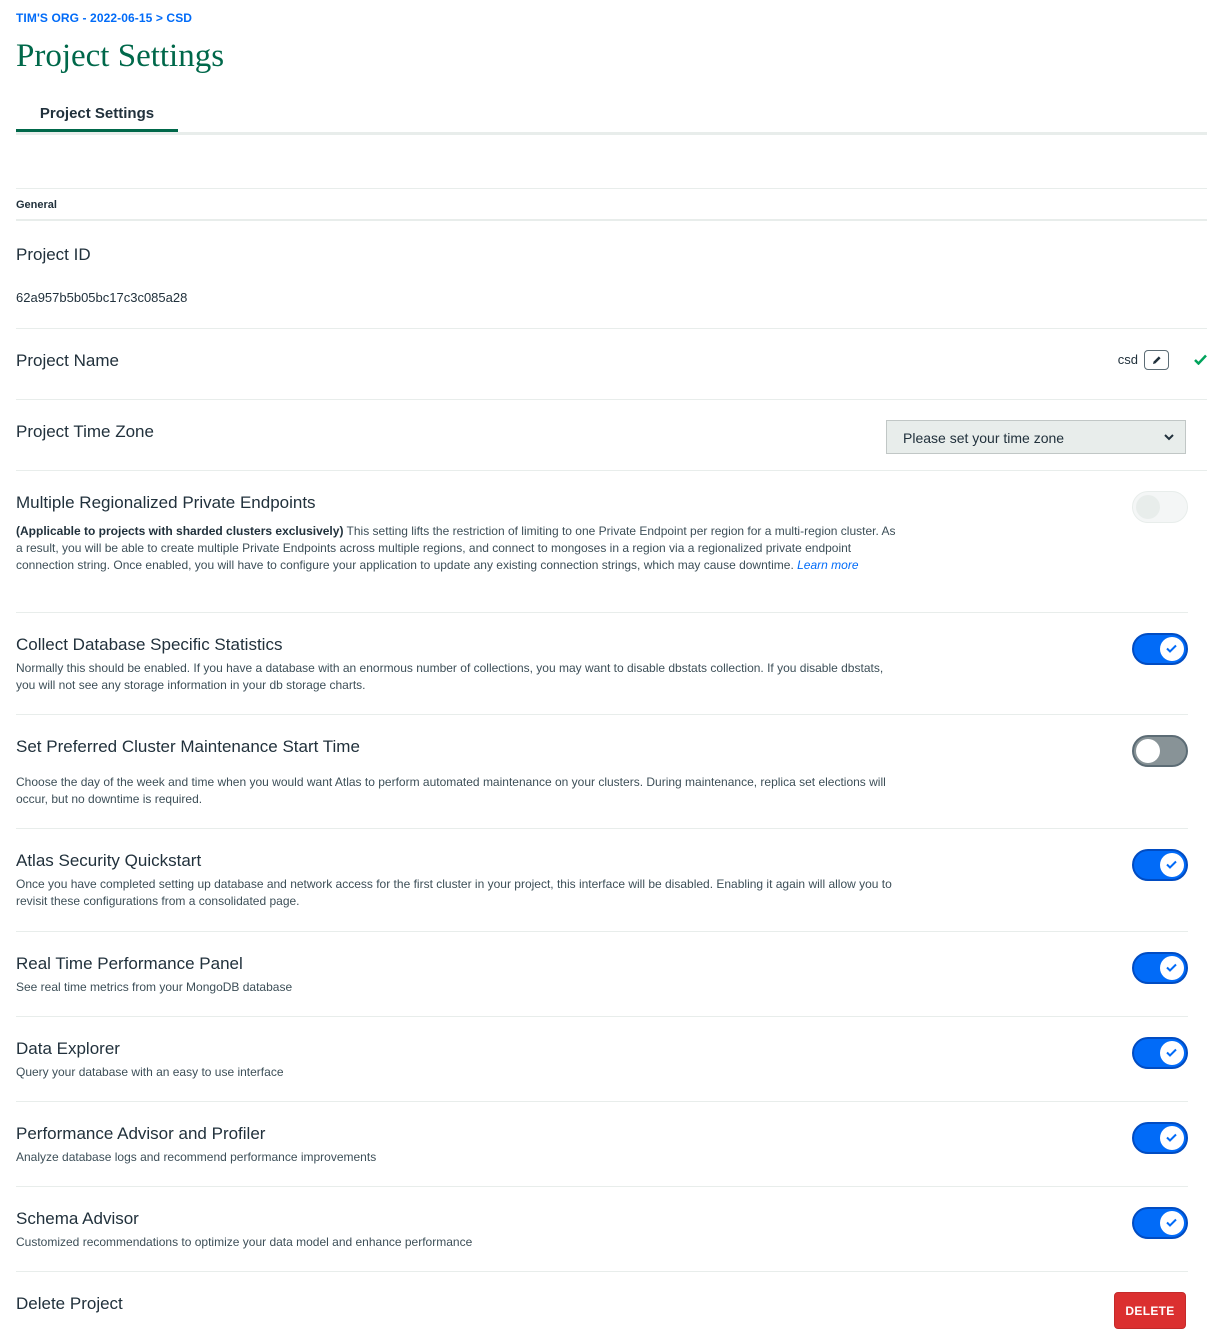 The image size is (1222, 1332). I want to click on breadcrumb: TIM'S ORG - 2022-06-15 > CSD, so click(104, 18).